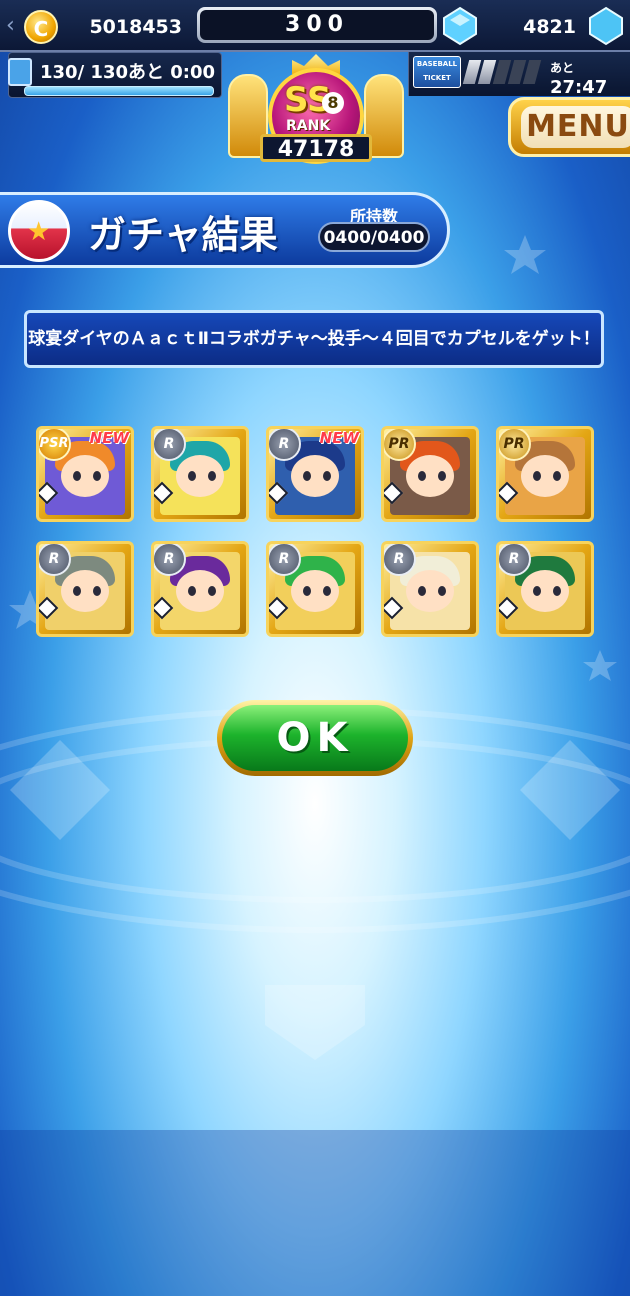  What do you see at coordinates (575, 127) in the screenshot?
I see `menu-button-label: MENU` at bounding box center [575, 127].